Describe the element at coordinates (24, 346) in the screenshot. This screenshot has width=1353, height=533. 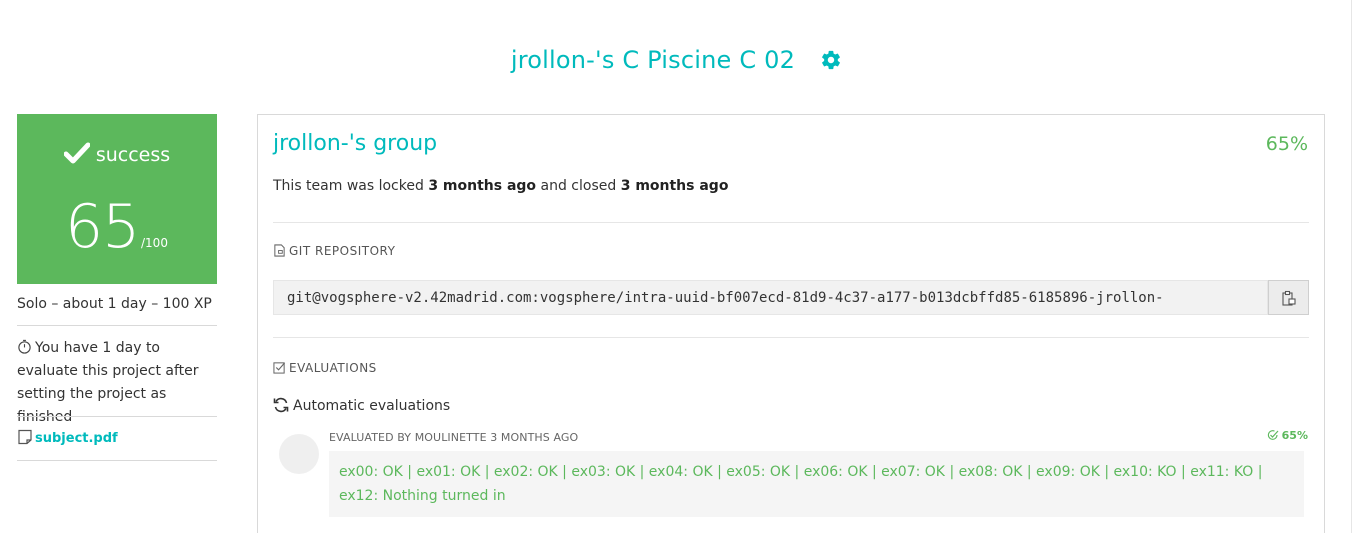
I see `stopwatch-icon` at that location.